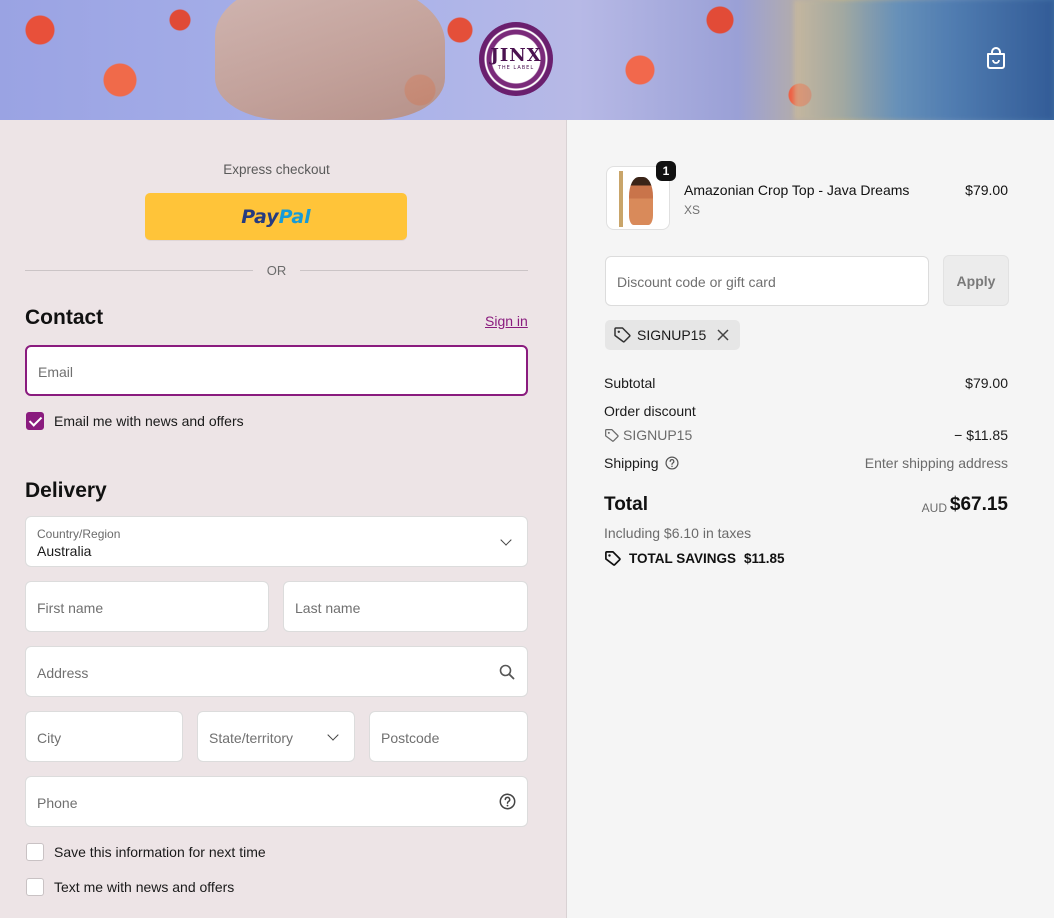  What do you see at coordinates (276, 370) in the screenshot?
I see `email-field: Email` at bounding box center [276, 370].